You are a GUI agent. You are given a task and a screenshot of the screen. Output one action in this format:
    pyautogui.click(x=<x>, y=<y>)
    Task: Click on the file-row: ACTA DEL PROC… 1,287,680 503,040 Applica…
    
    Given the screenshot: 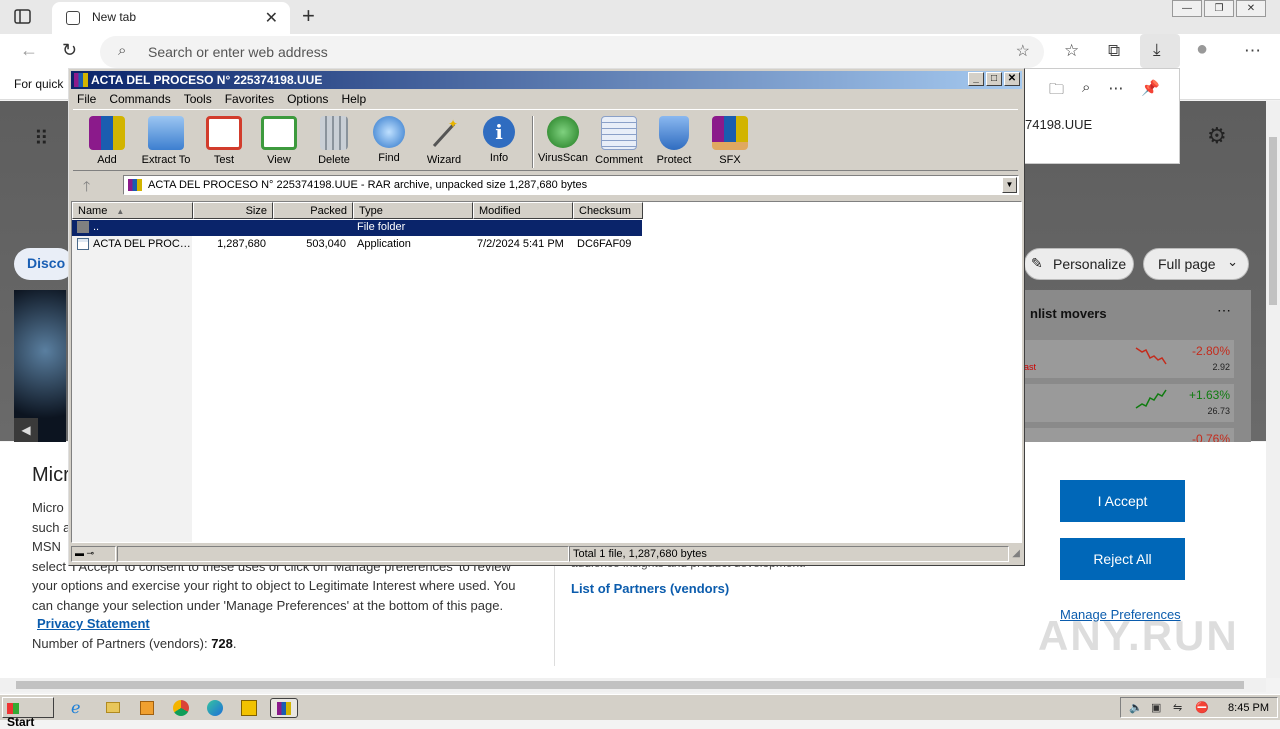 What is the action you would take?
    pyautogui.click(x=357, y=245)
    